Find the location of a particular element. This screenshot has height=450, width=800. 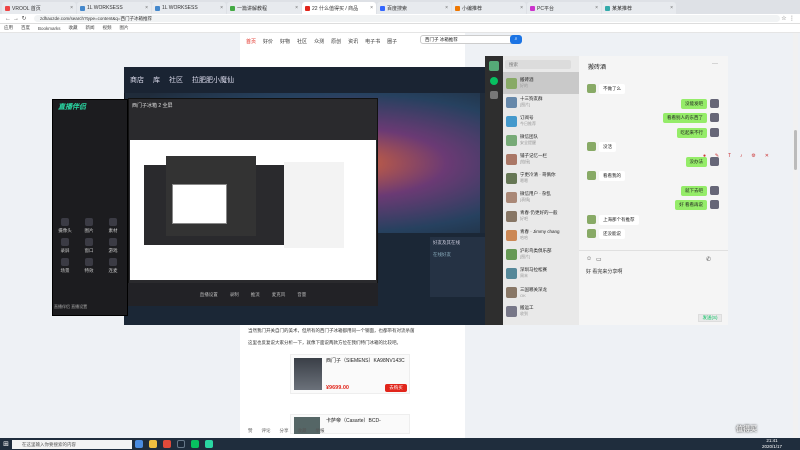

site-nav-item: 好价 is located at coordinates (268, 41).